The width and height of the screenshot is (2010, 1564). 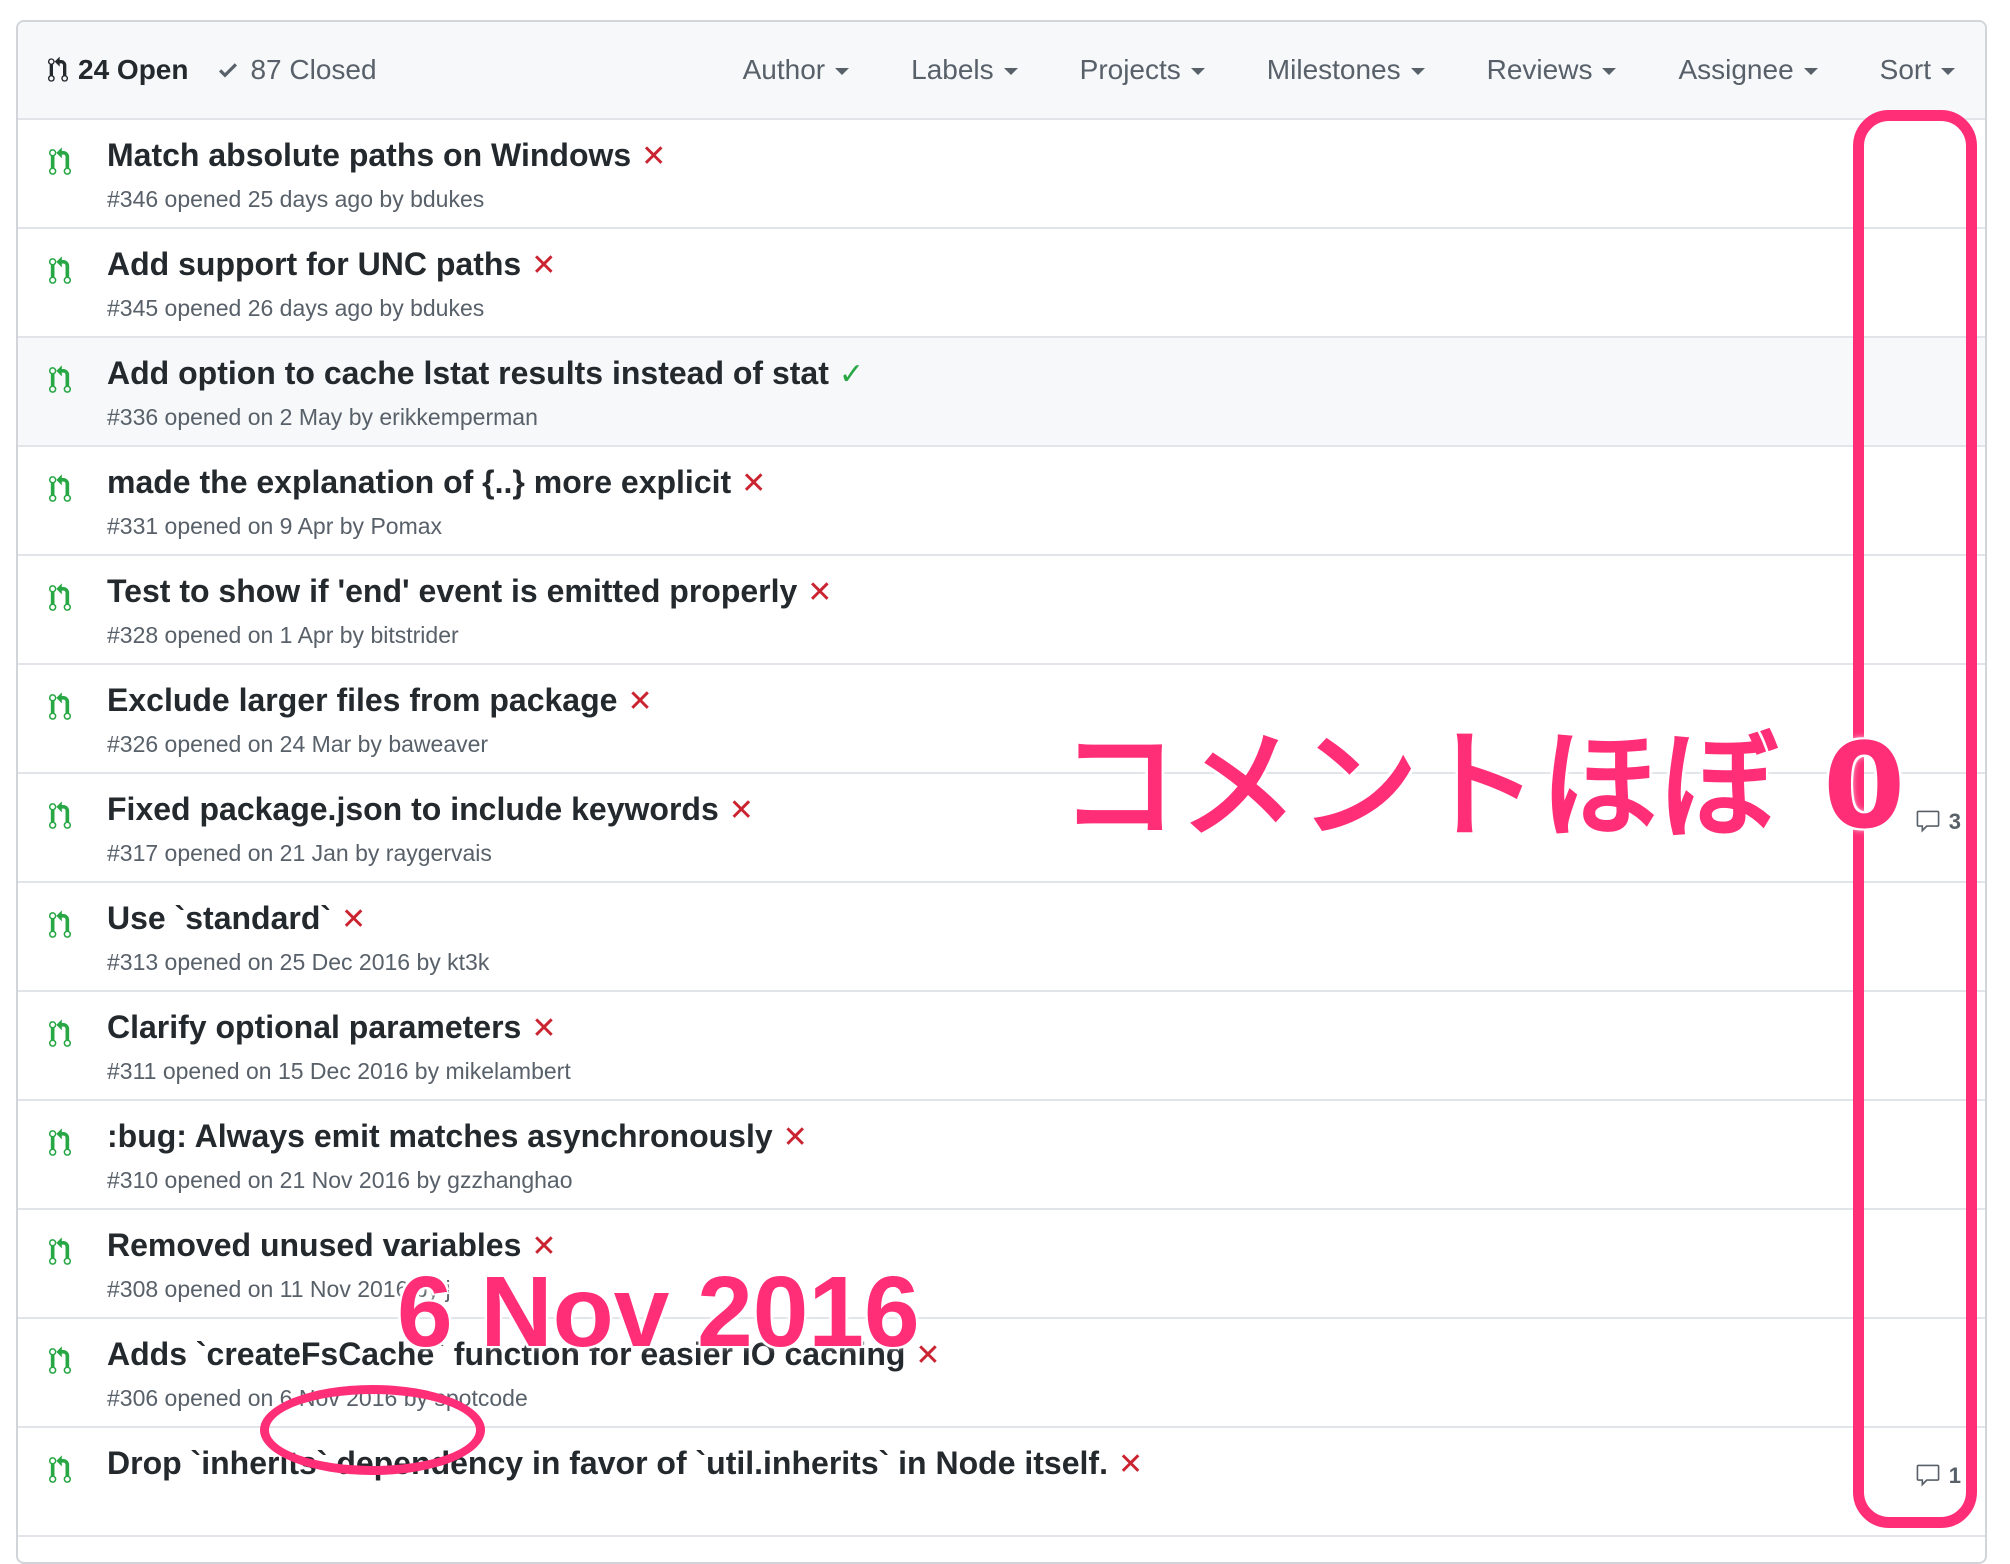 I want to click on pull-request-meta: #346 opened 25 days ago by bdukes, so click(x=295, y=199).